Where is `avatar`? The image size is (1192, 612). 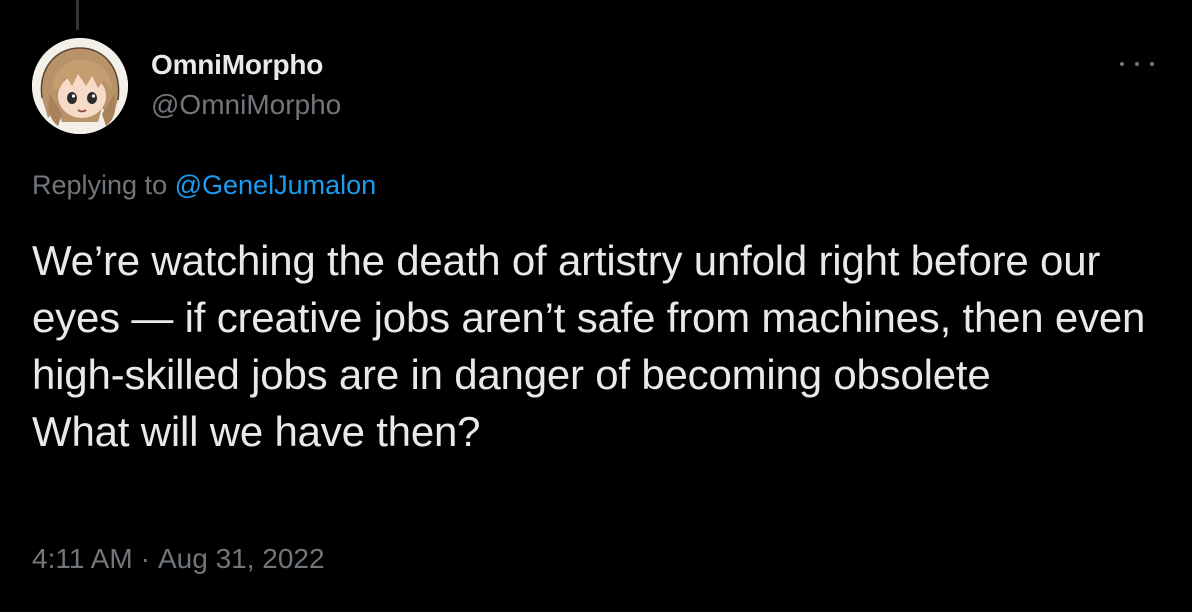
avatar is located at coordinates (80, 86).